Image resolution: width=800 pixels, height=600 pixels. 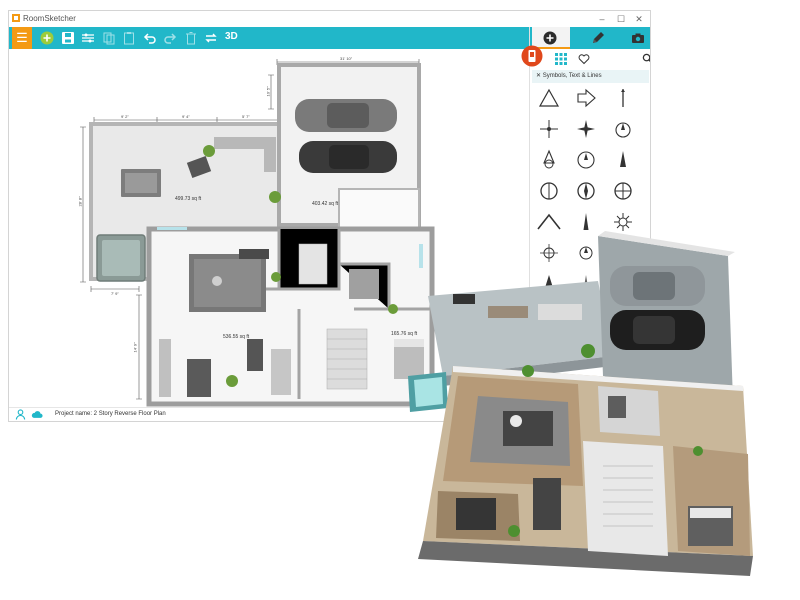 What do you see at coordinates (109, 38) in the screenshot?
I see `copy-icon` at bounding box center [109, 38].